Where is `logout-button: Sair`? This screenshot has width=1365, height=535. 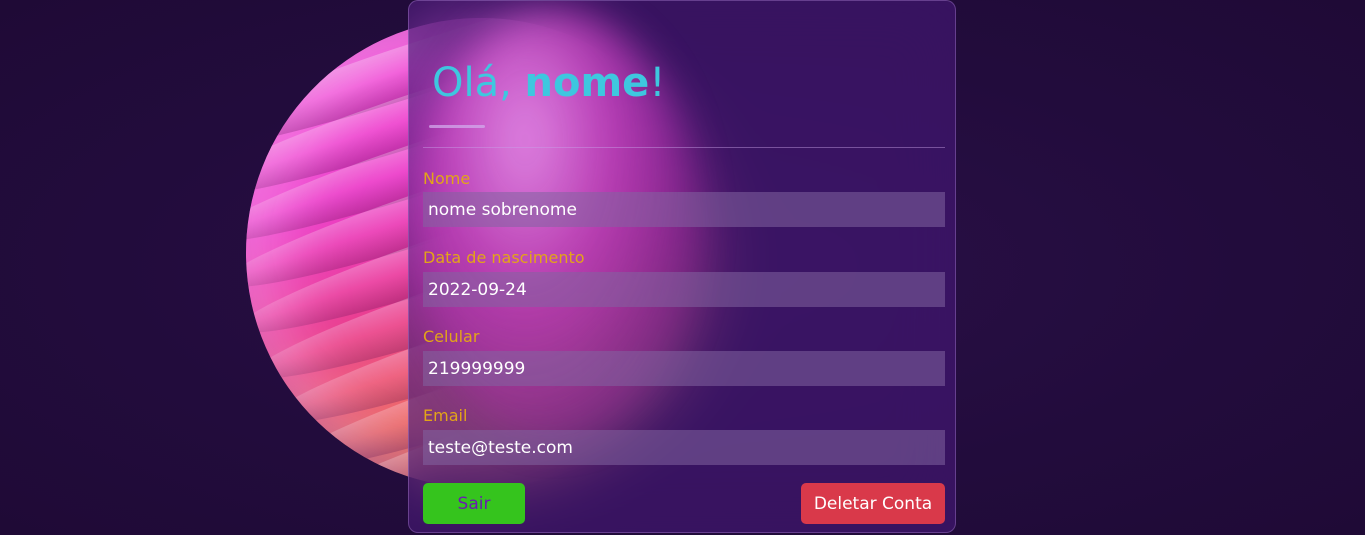
logout-button: Sair is located at coordinates (474, 503).